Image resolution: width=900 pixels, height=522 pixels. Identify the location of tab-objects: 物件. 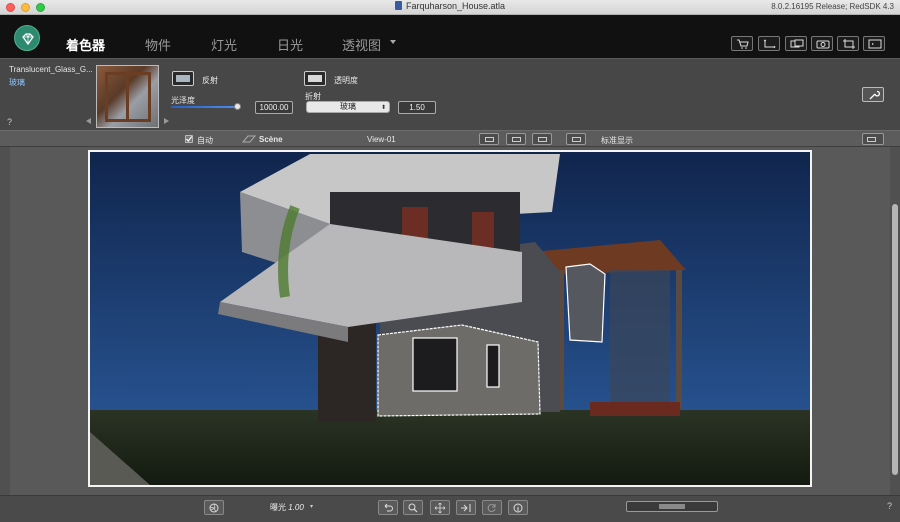
(158, 44).